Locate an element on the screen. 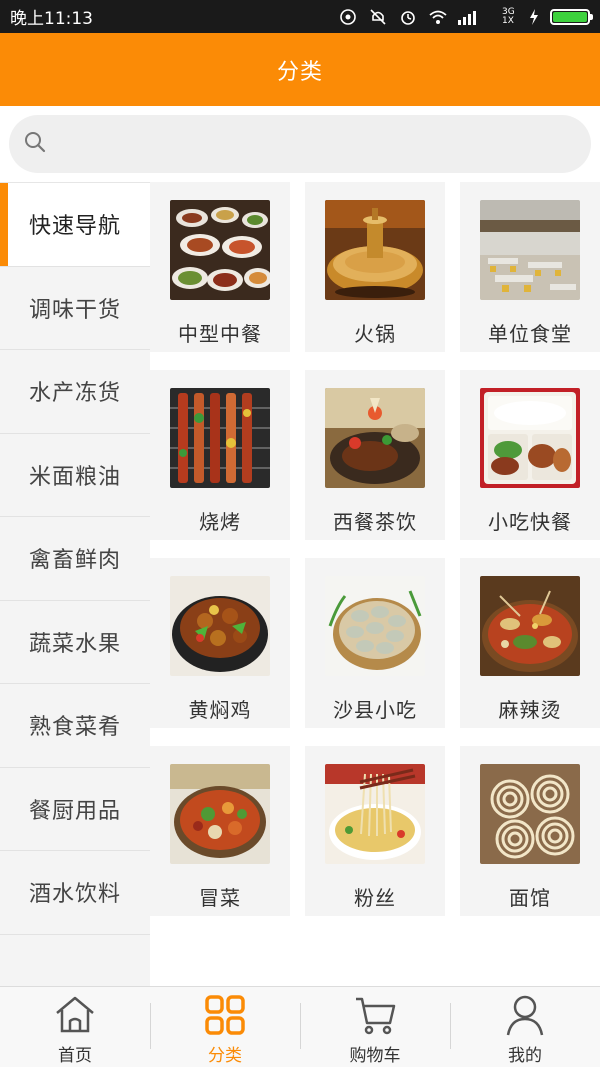  charging-icon is located at coordinates (534, 16).